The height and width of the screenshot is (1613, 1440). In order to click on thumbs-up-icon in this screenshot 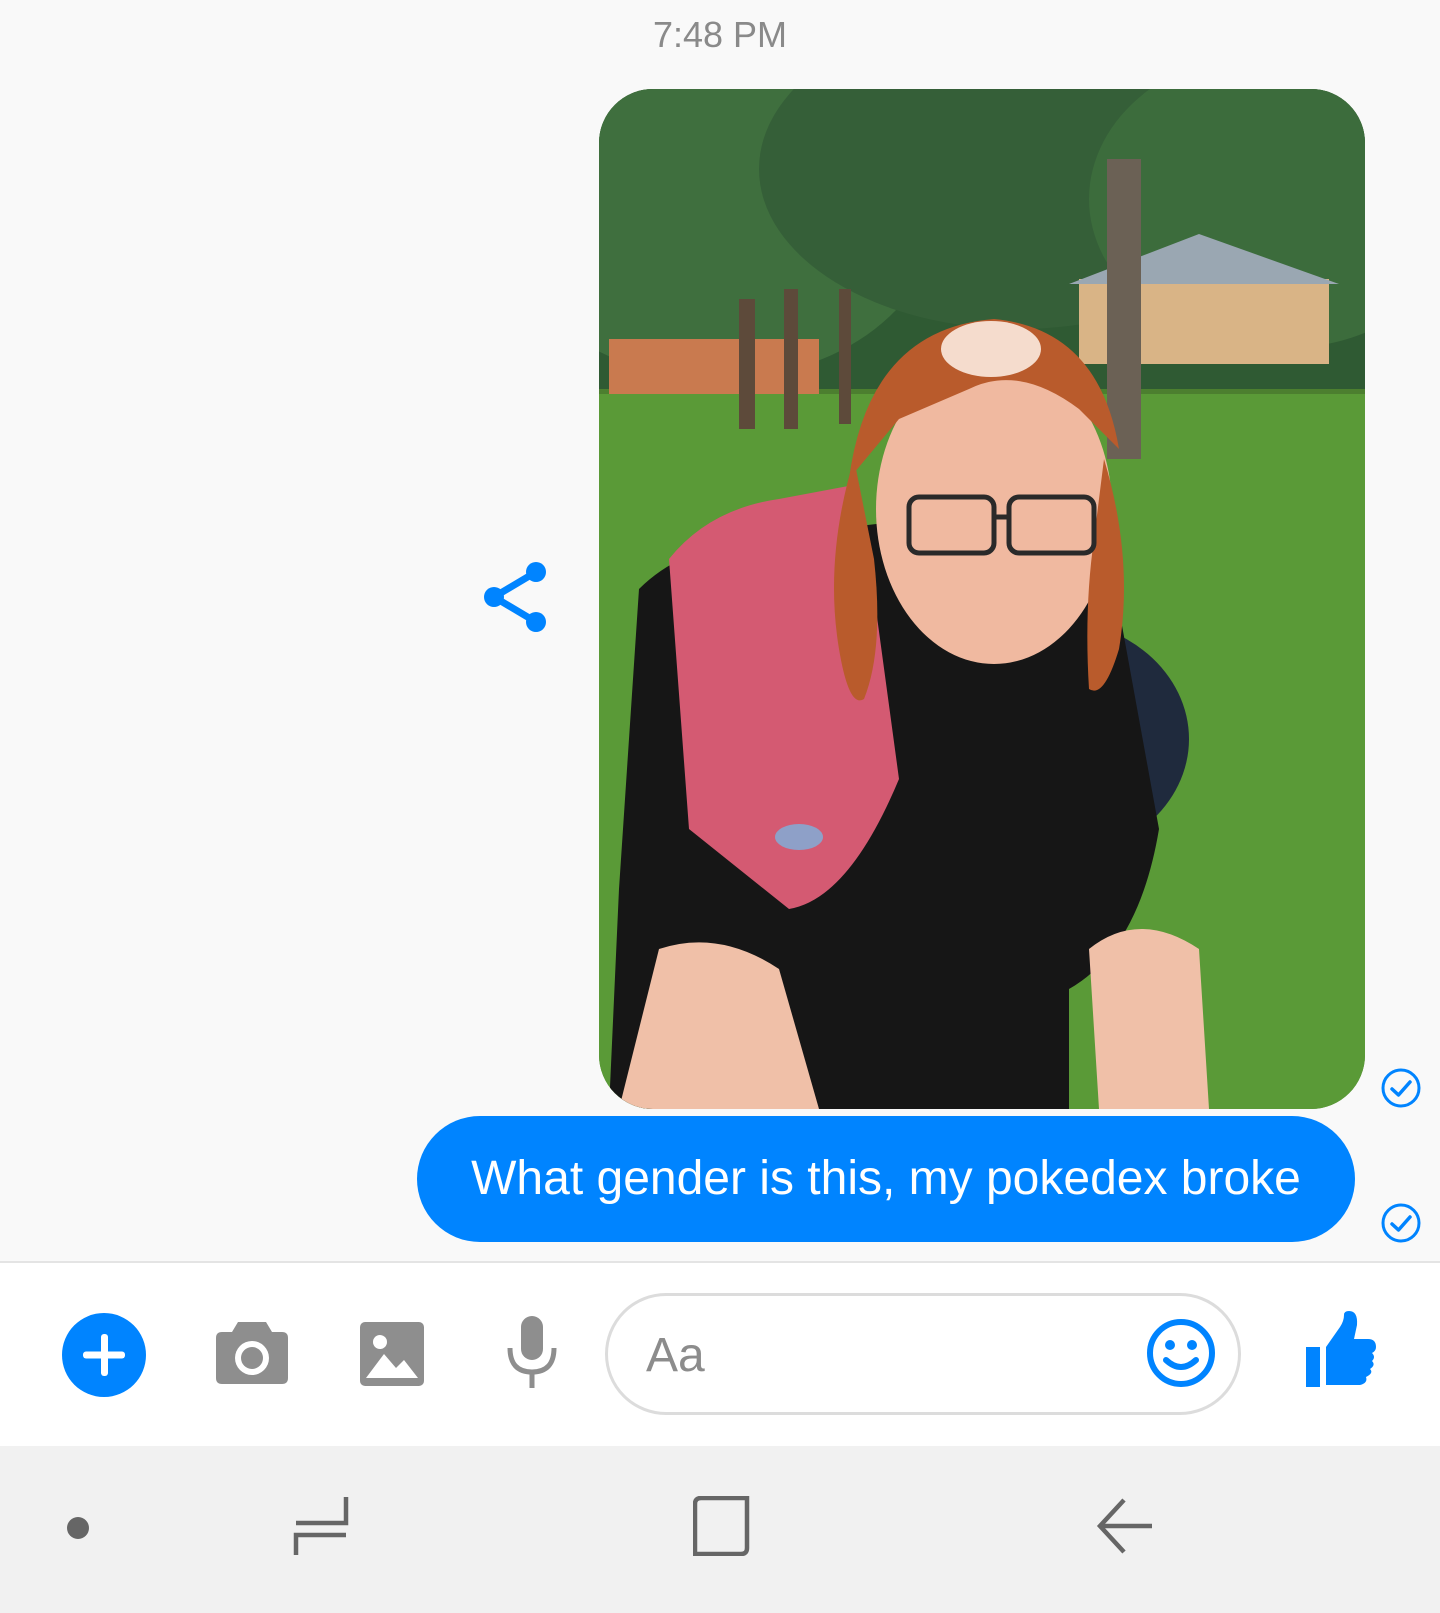, I will do `click(1341, 1349)`.